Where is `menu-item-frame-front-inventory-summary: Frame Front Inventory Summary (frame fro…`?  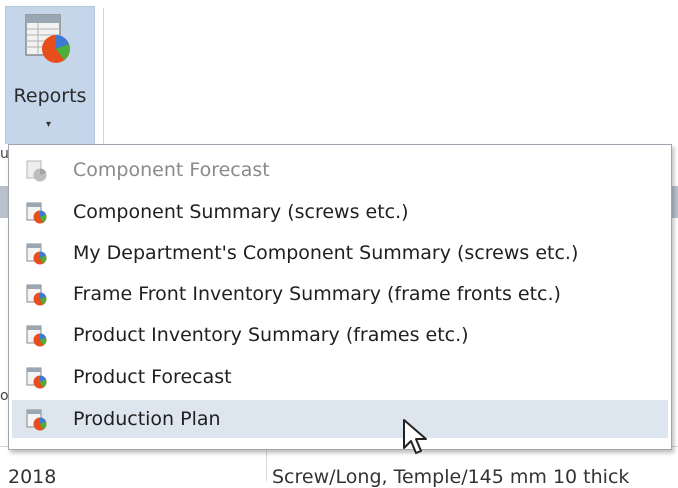 menu-item-frame-front-inventory-summary: Frame Front Inventory Summary (frame fro… is located at coordinates (340, 294).